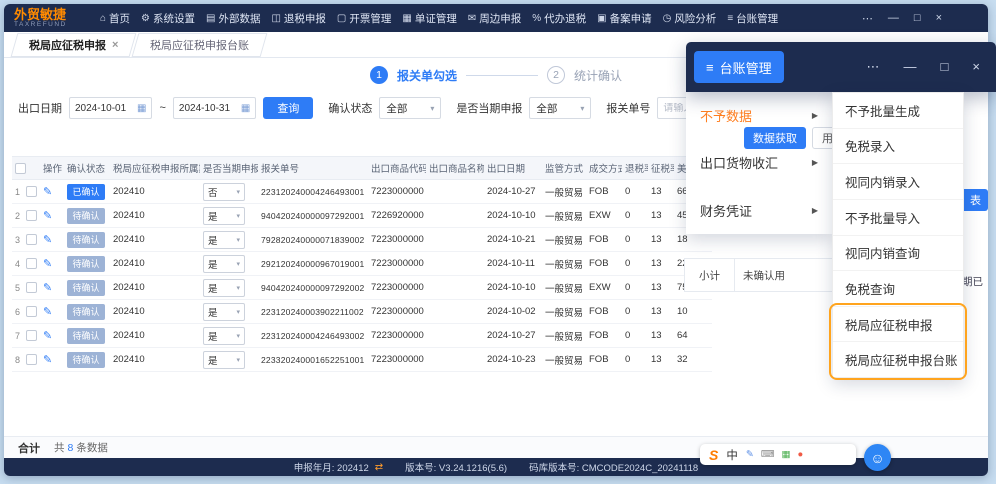 This screenshot has width=996, height=484. What do you see at coordinates (759, 210) in the screenshot?
I see `popup-menu-item: 财务凭证 ▶` at bounding box center [759, 210].